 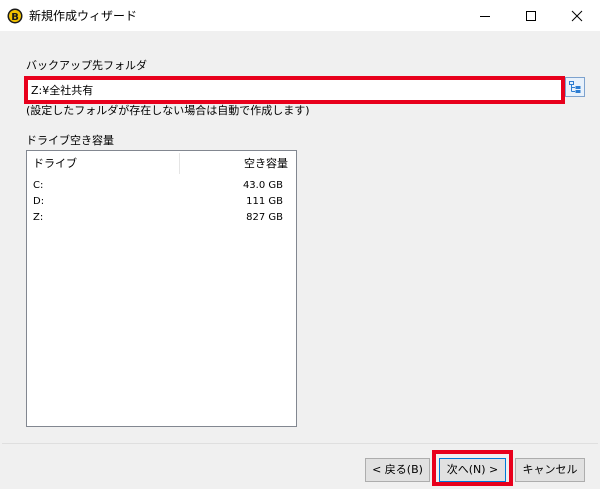 I want to click on drive-space-label: ドライブ空き容量, so click(x=70, y=140).